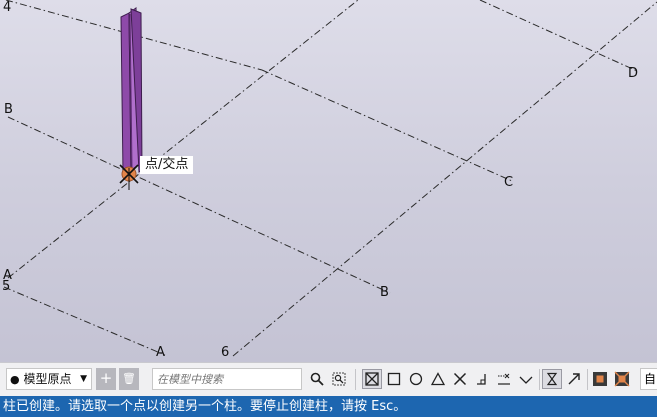 The image size is (657, 417). I want to click on zoom-selection-icon, so click(339, 379).